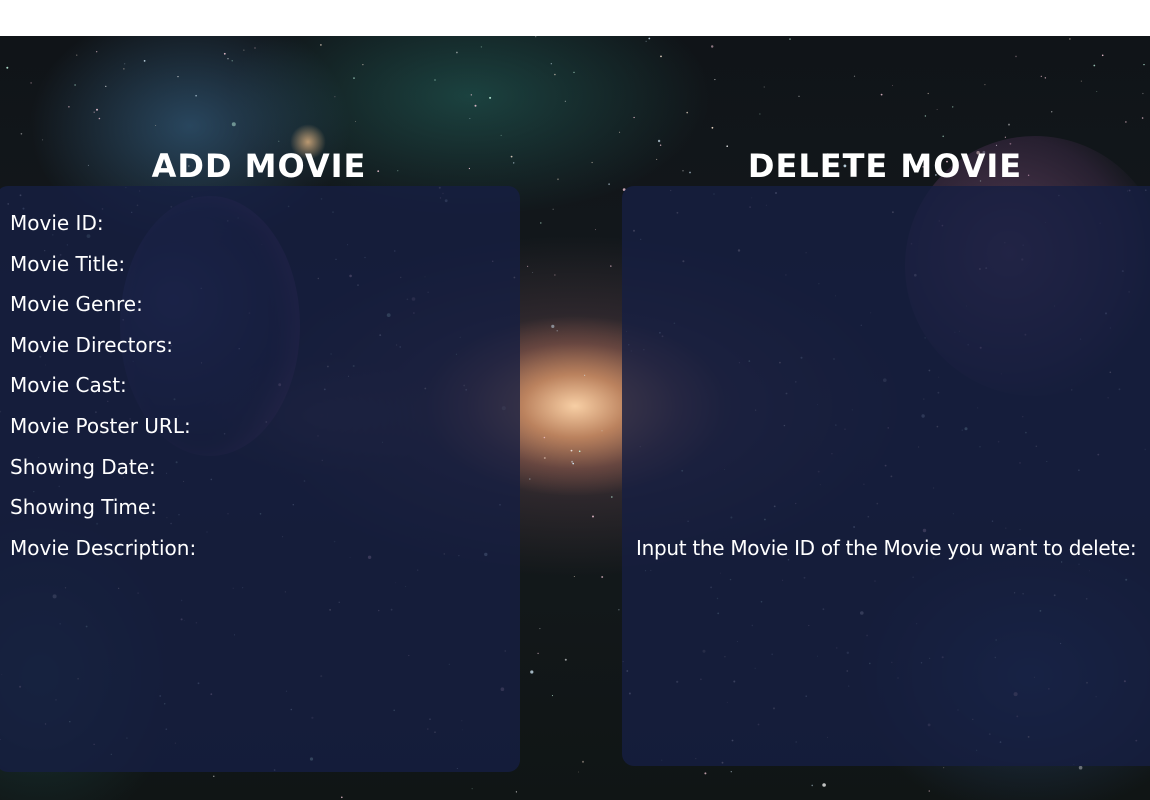 The height and width of the screenshot is (800, 1150). Describe the element at coordinates (92, 345) in the screenshot. I see `movie-directors-label: Movie Directors:` at that location.